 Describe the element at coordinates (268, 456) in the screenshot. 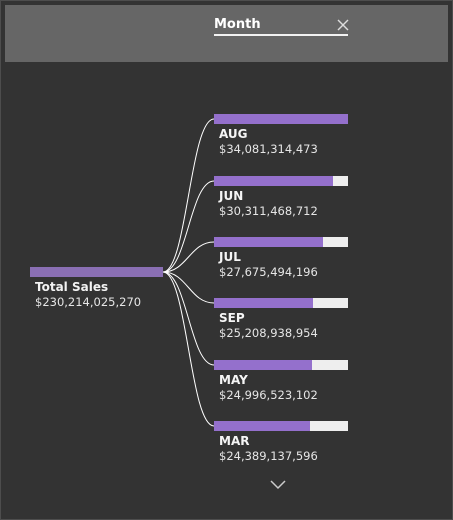

I see `node-value: $24,389,137,596` at that location.